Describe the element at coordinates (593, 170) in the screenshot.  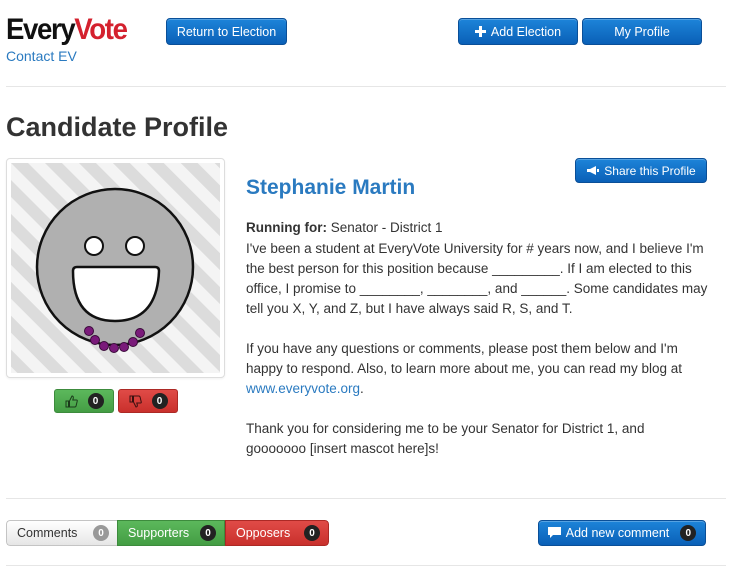
I see `megaphone-icon` at that location.